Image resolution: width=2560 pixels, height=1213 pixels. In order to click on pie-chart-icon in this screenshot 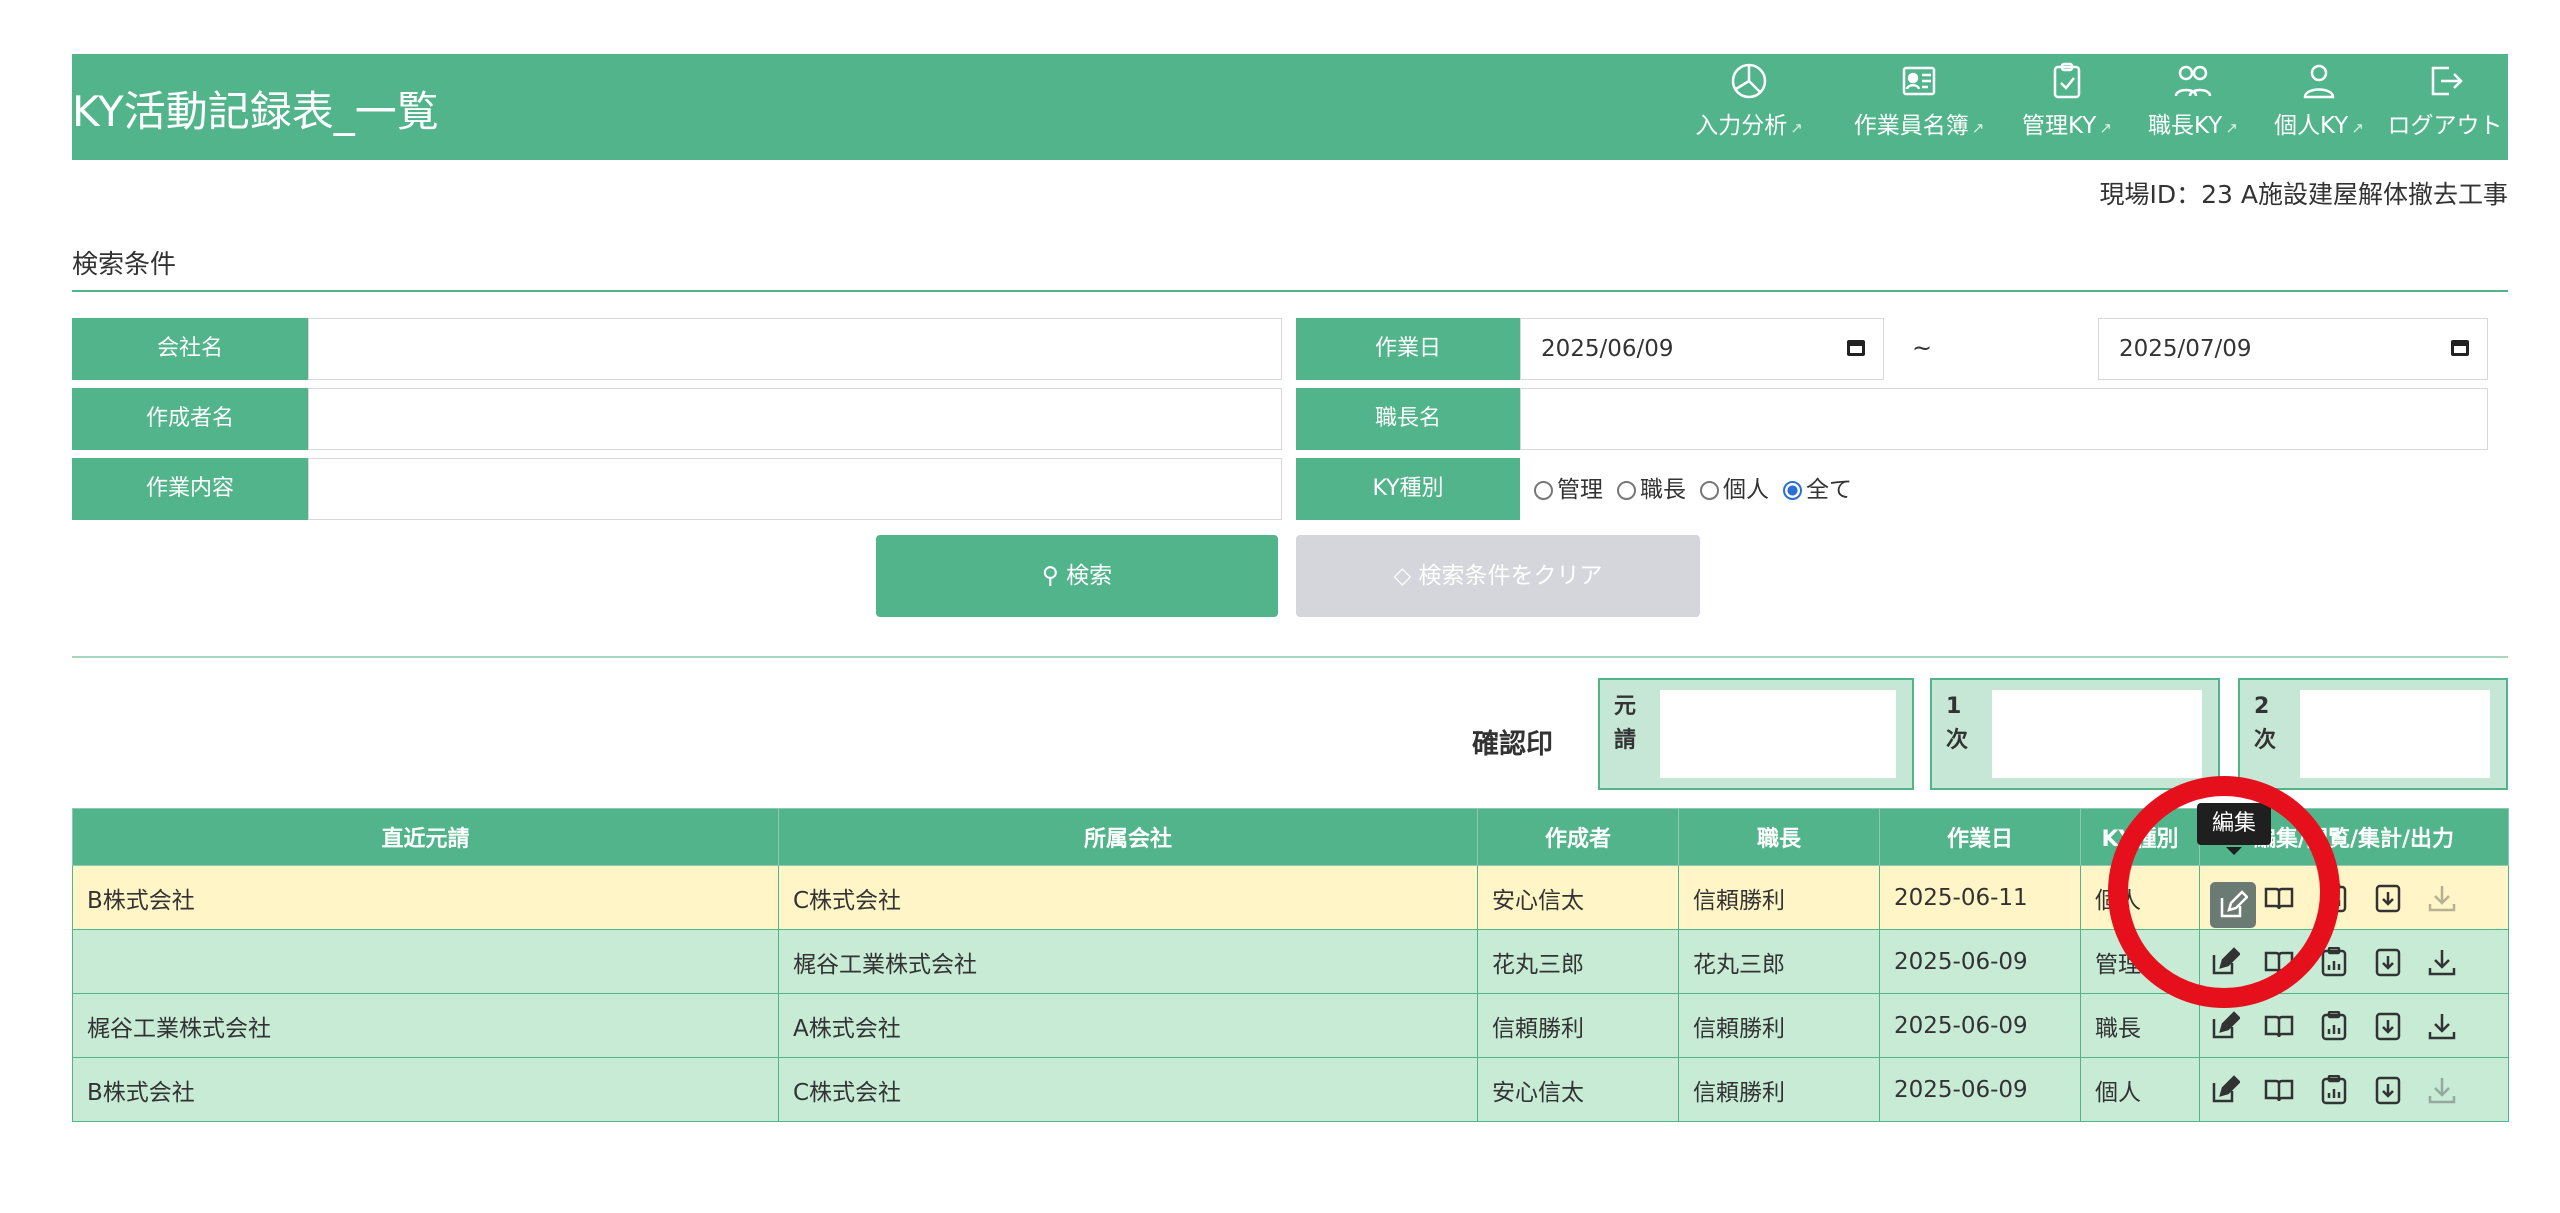, I will do `click(1749, 81)`.